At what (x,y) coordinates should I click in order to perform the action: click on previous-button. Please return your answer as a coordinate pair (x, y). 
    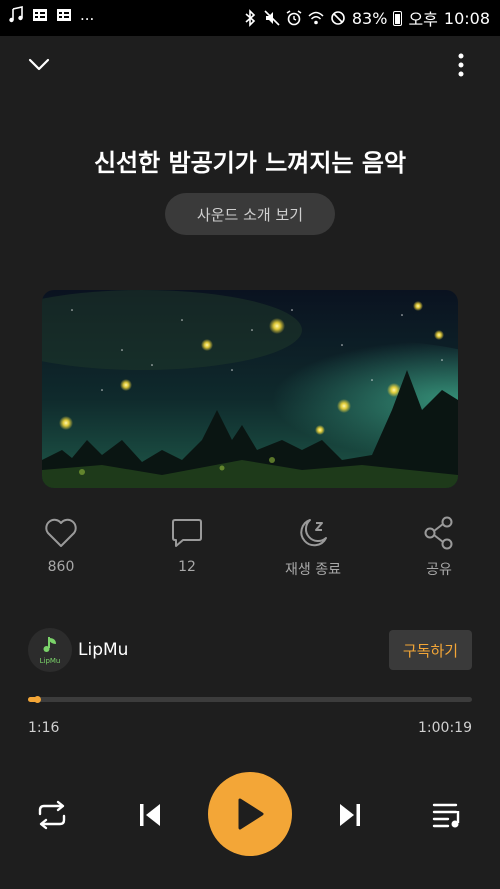
    Looking at the image, I should click on (150, 815).